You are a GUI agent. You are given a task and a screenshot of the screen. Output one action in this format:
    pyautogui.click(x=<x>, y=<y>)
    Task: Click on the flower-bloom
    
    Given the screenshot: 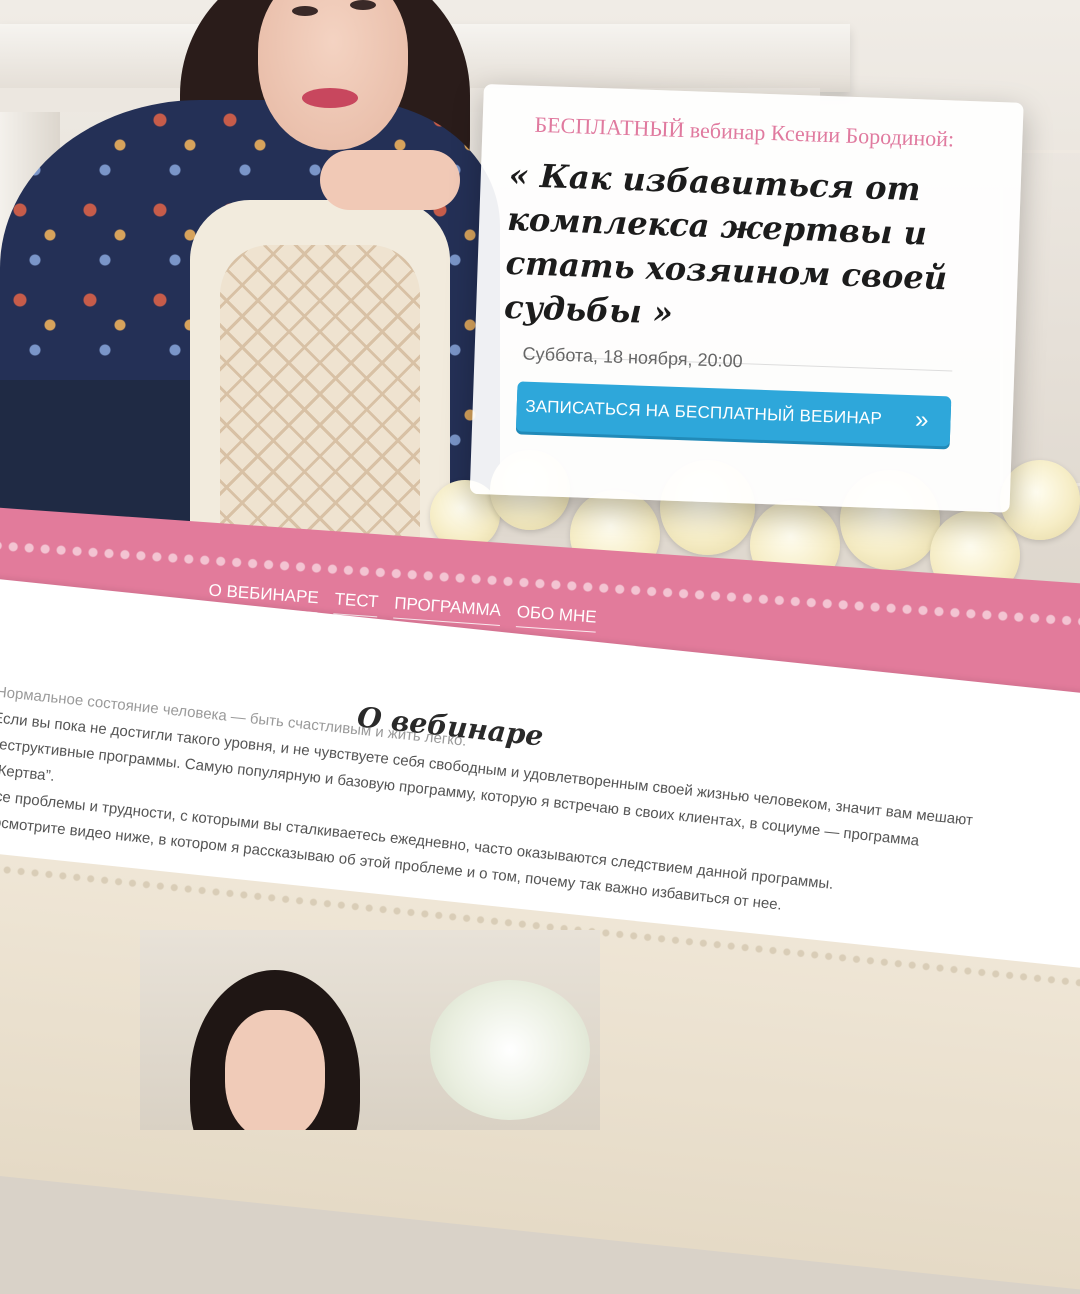 What is the action you would take?
    pyautogui.click(x=510, y=1050)
    